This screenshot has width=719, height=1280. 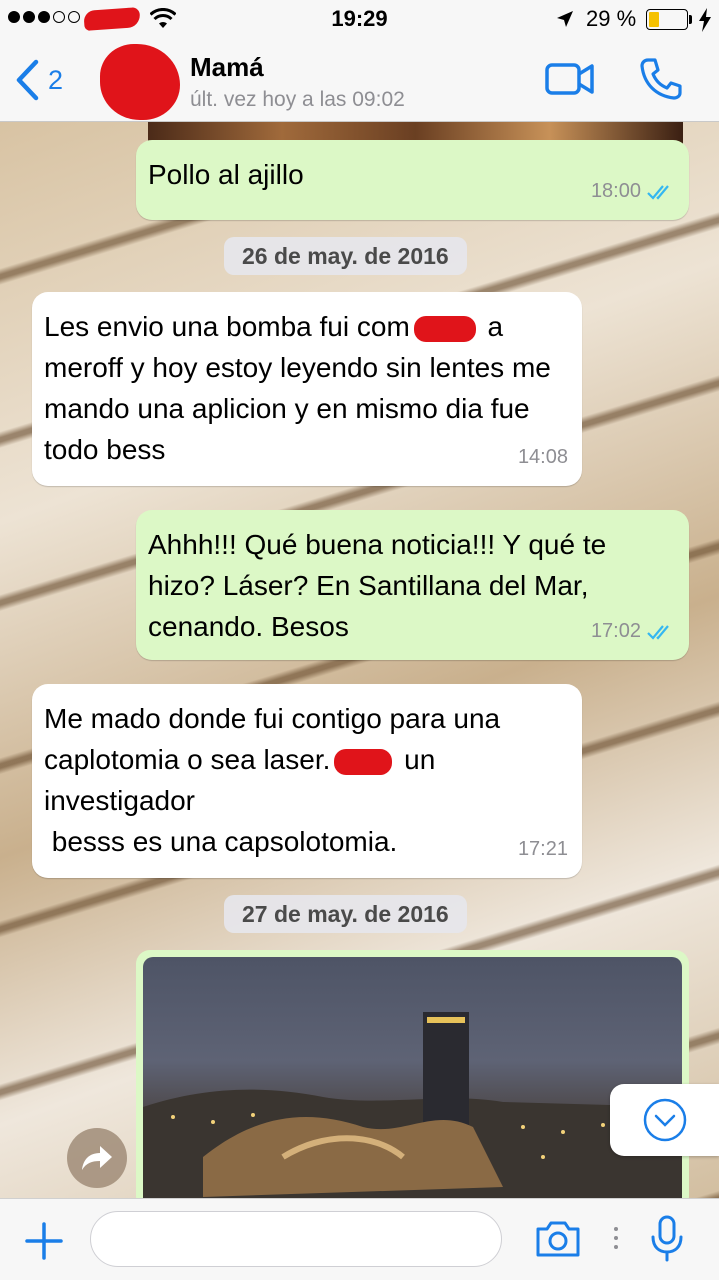 What do you see at coordinates (227, 67) in the screenshot?
I see `contact-name: Mamá` at bounding box center [227, 67].